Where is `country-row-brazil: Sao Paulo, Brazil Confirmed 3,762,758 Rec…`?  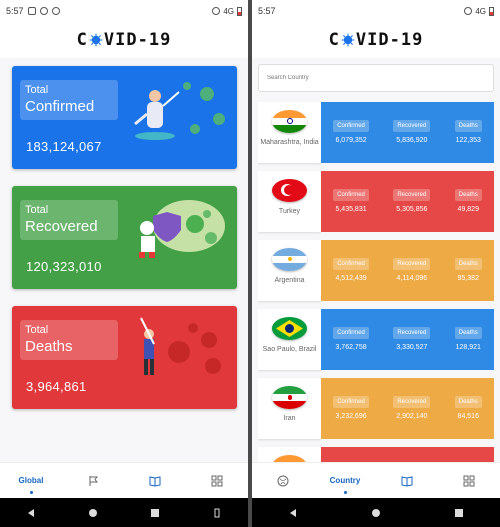
country-row-brazil: Sao Paulo, Brazil Confirmed 3,762,758 Rec… is located at coordinates (376, 339).